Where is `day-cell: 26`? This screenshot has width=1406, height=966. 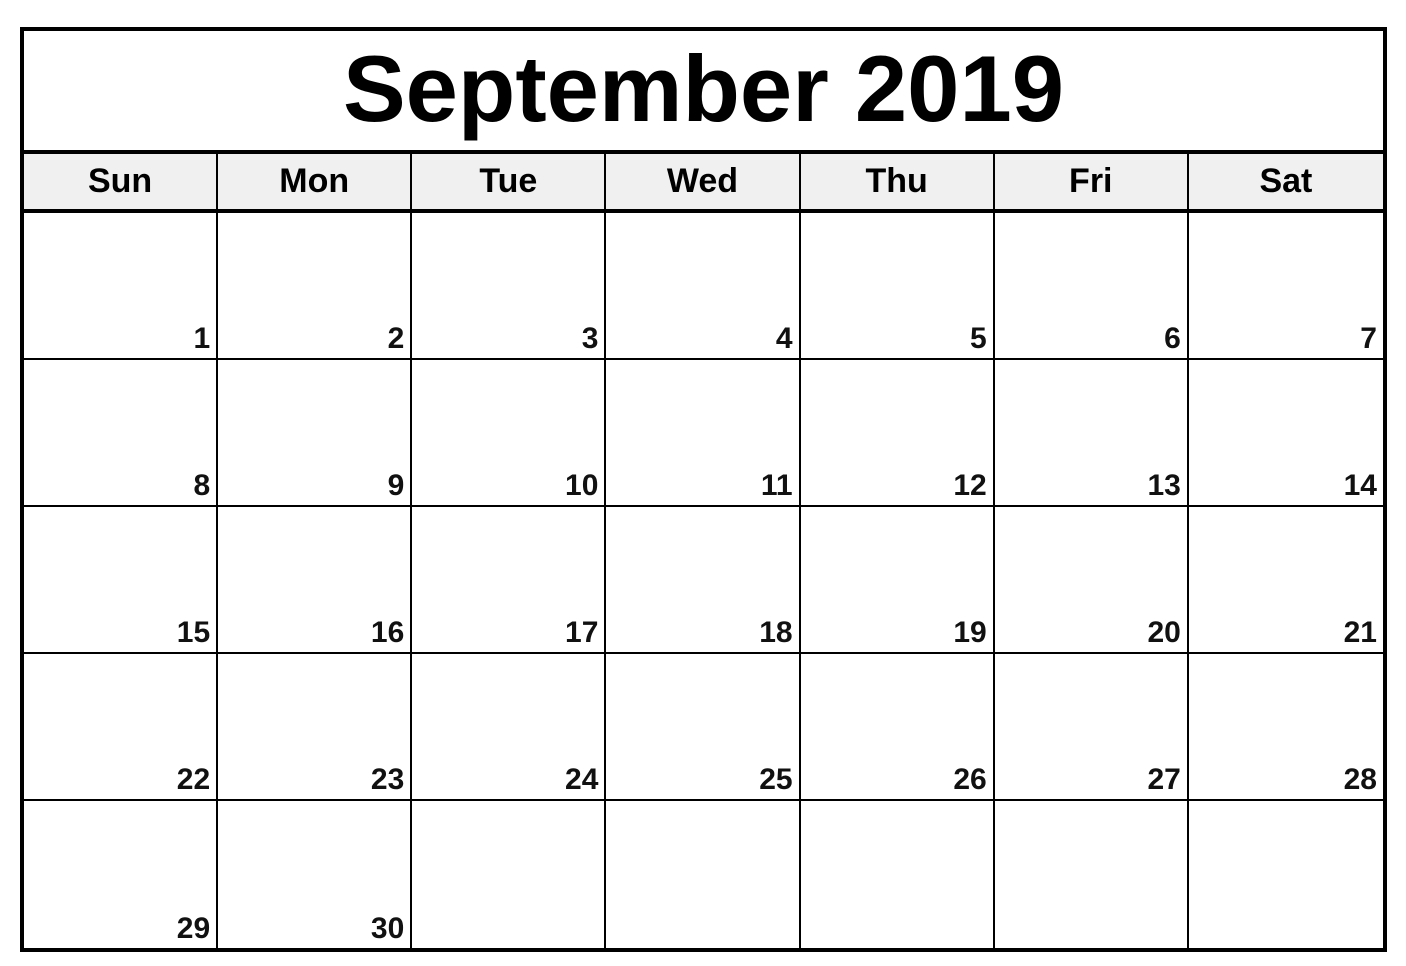 day-cell: 26 is located at coordinates (898, 726).